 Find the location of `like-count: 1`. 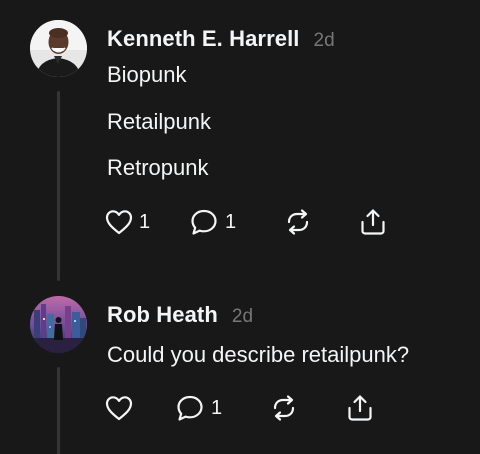

like-count: 1 is located at coordinates (145, 221).